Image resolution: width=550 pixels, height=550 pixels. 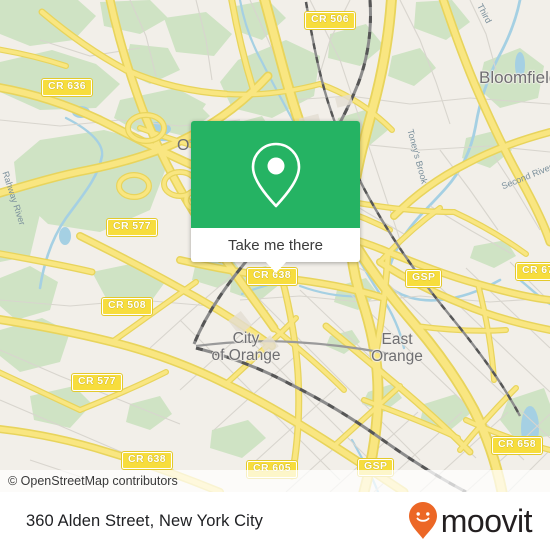 I want to click on road-shield-cr577-upper: CR 577, so click(x=132, y=227).